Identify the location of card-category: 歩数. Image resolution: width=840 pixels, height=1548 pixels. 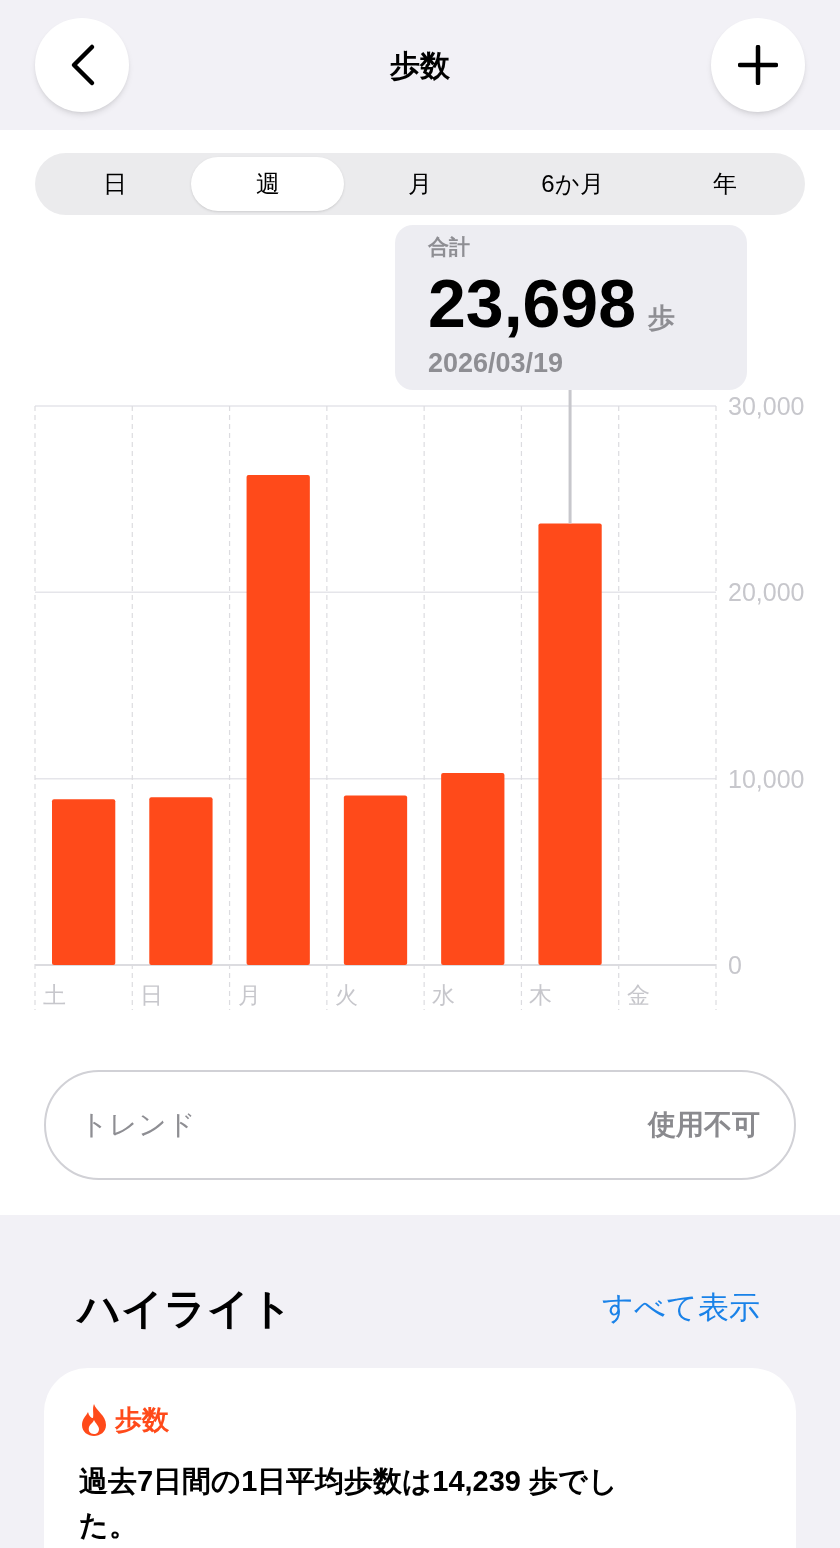
(142, 1420).